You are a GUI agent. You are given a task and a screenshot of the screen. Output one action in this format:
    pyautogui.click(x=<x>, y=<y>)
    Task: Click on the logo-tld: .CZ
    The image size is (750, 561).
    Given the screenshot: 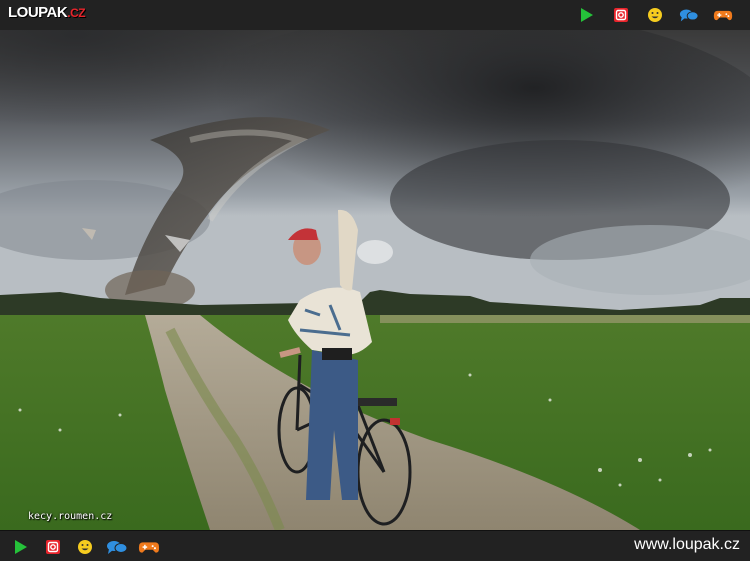 What is the action you would take?
    pyautogui.click(x=76, y=13)
    